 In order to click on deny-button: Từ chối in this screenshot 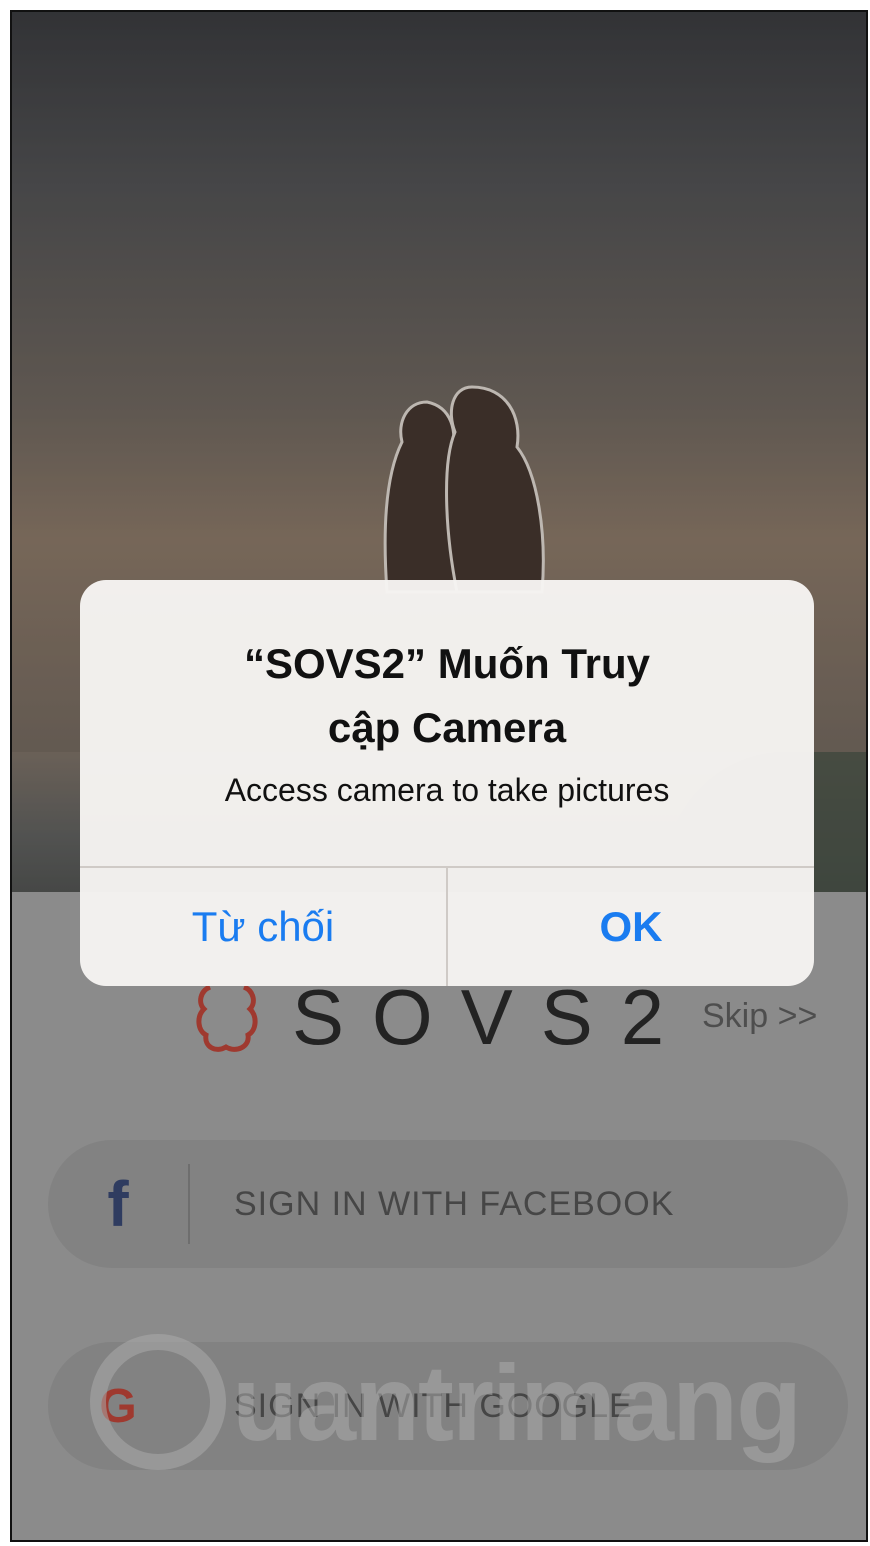, I will do `click(264, 927)`.